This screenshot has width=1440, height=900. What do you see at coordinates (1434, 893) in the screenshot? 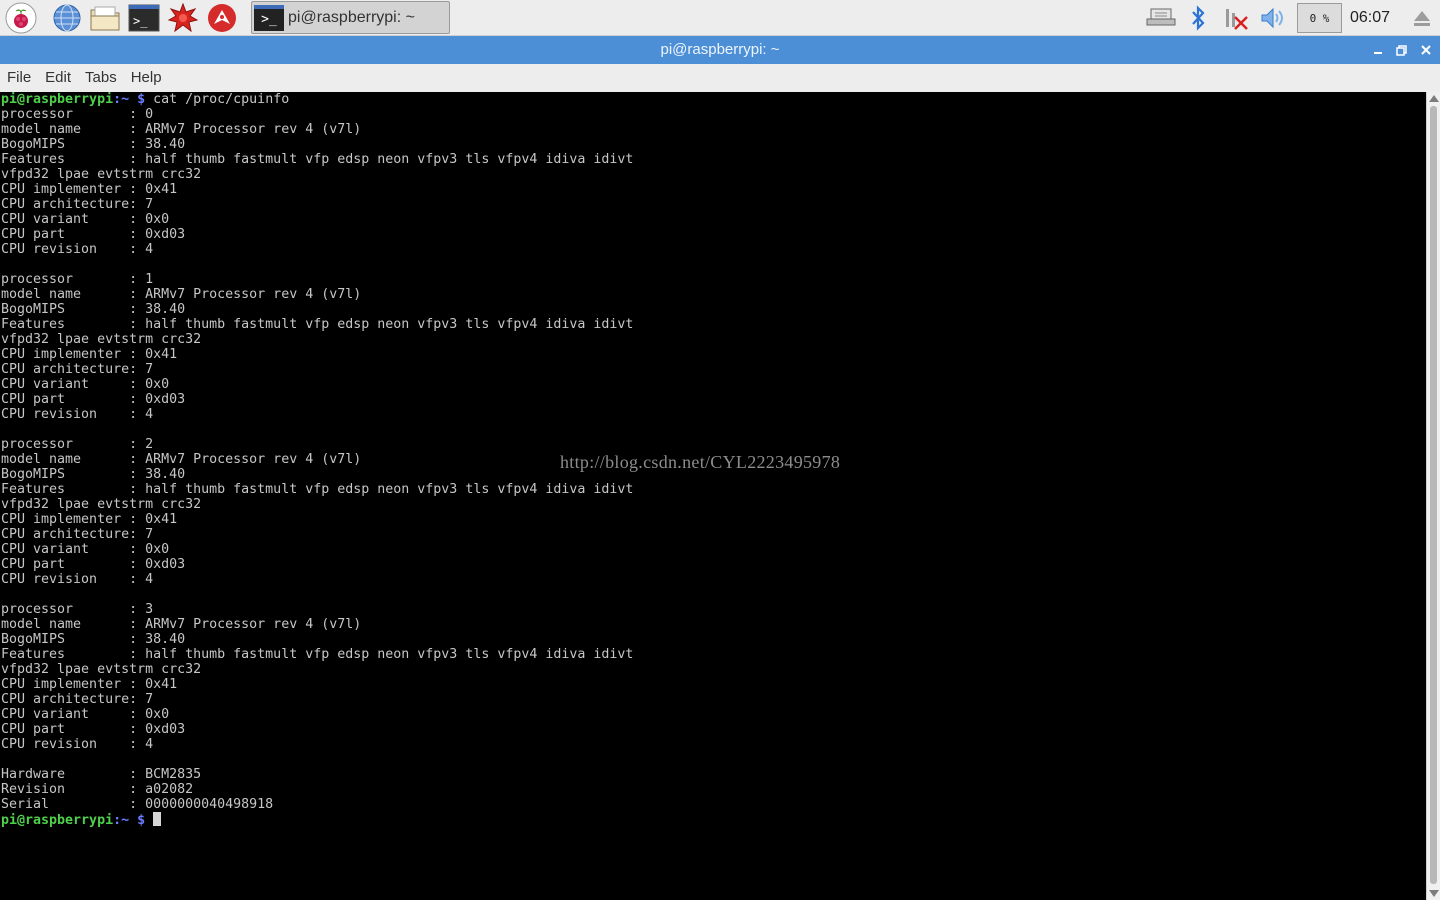
I see `scroll-down-icon` at bounding box center [1434, 893].